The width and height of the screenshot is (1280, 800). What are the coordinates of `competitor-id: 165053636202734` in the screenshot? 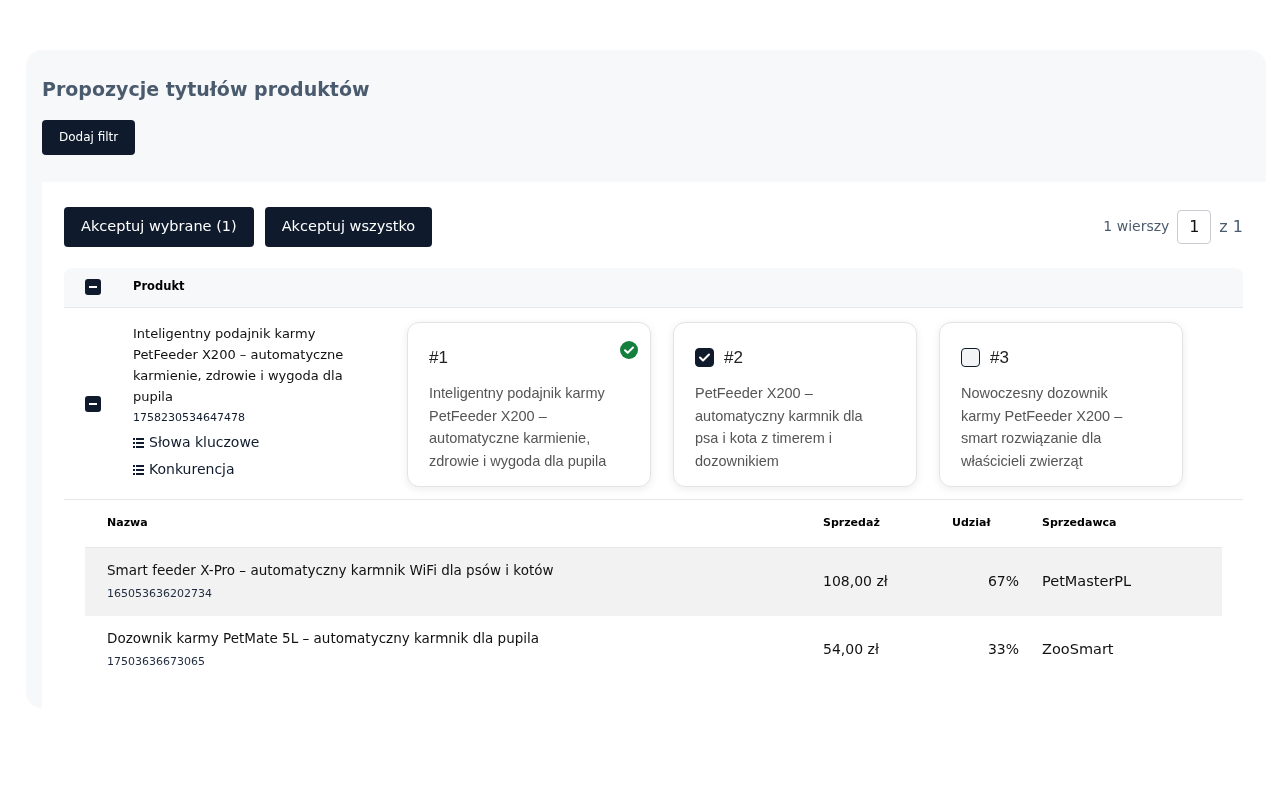 It's located at (160, 594).